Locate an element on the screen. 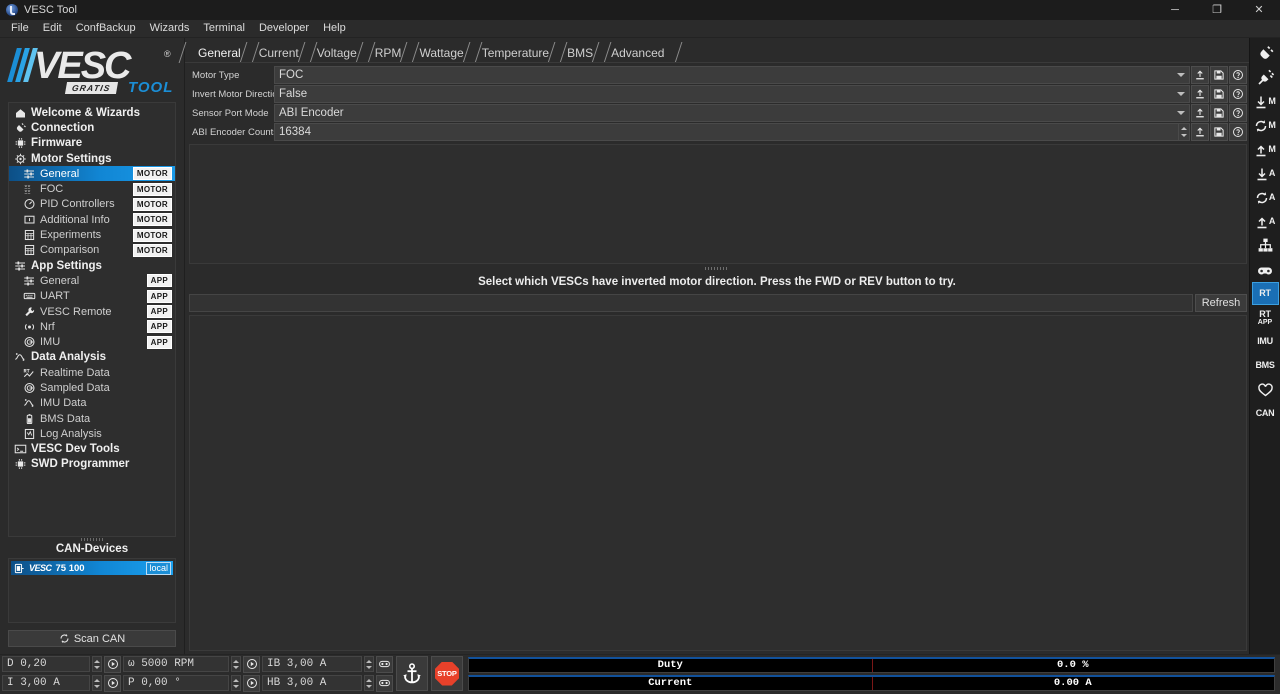 This screenshot has height=694, width=1280. write-motor-config-icon: M is located at coordinates (1265, 149).